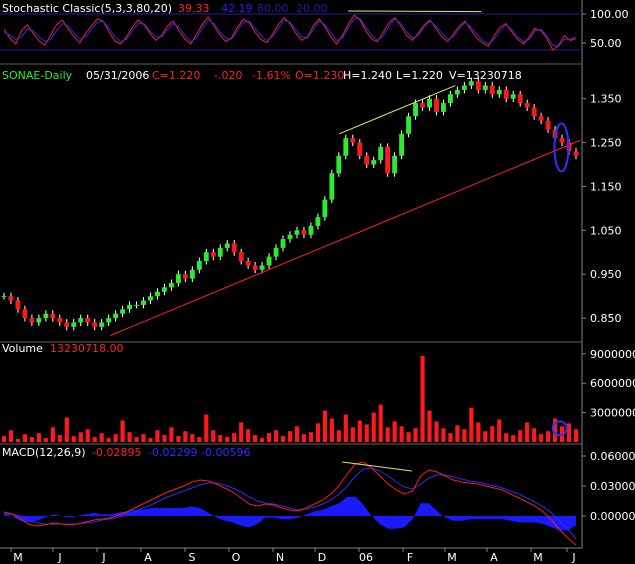 The image size is (635, 564). What do you see at coordinates (236, 557) in the screenshot?
I see `time-axis-label: O` at bounding box center [236, 557].